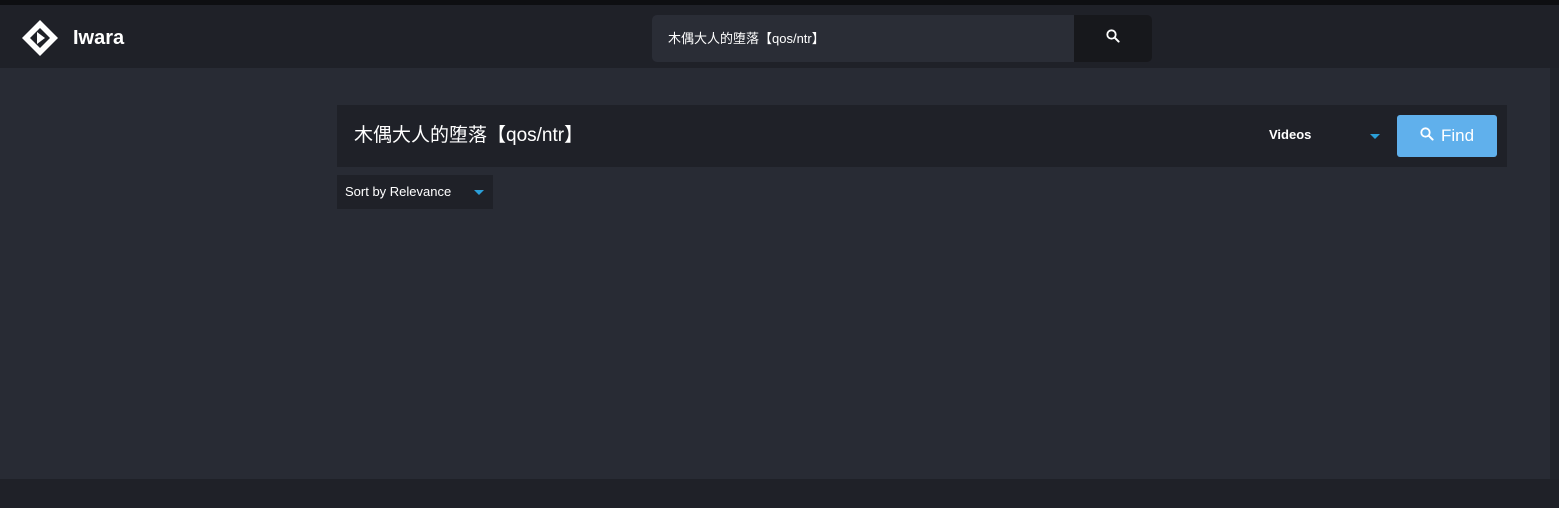  I want to click on type-select-label: Videos, so click(1290, 134).